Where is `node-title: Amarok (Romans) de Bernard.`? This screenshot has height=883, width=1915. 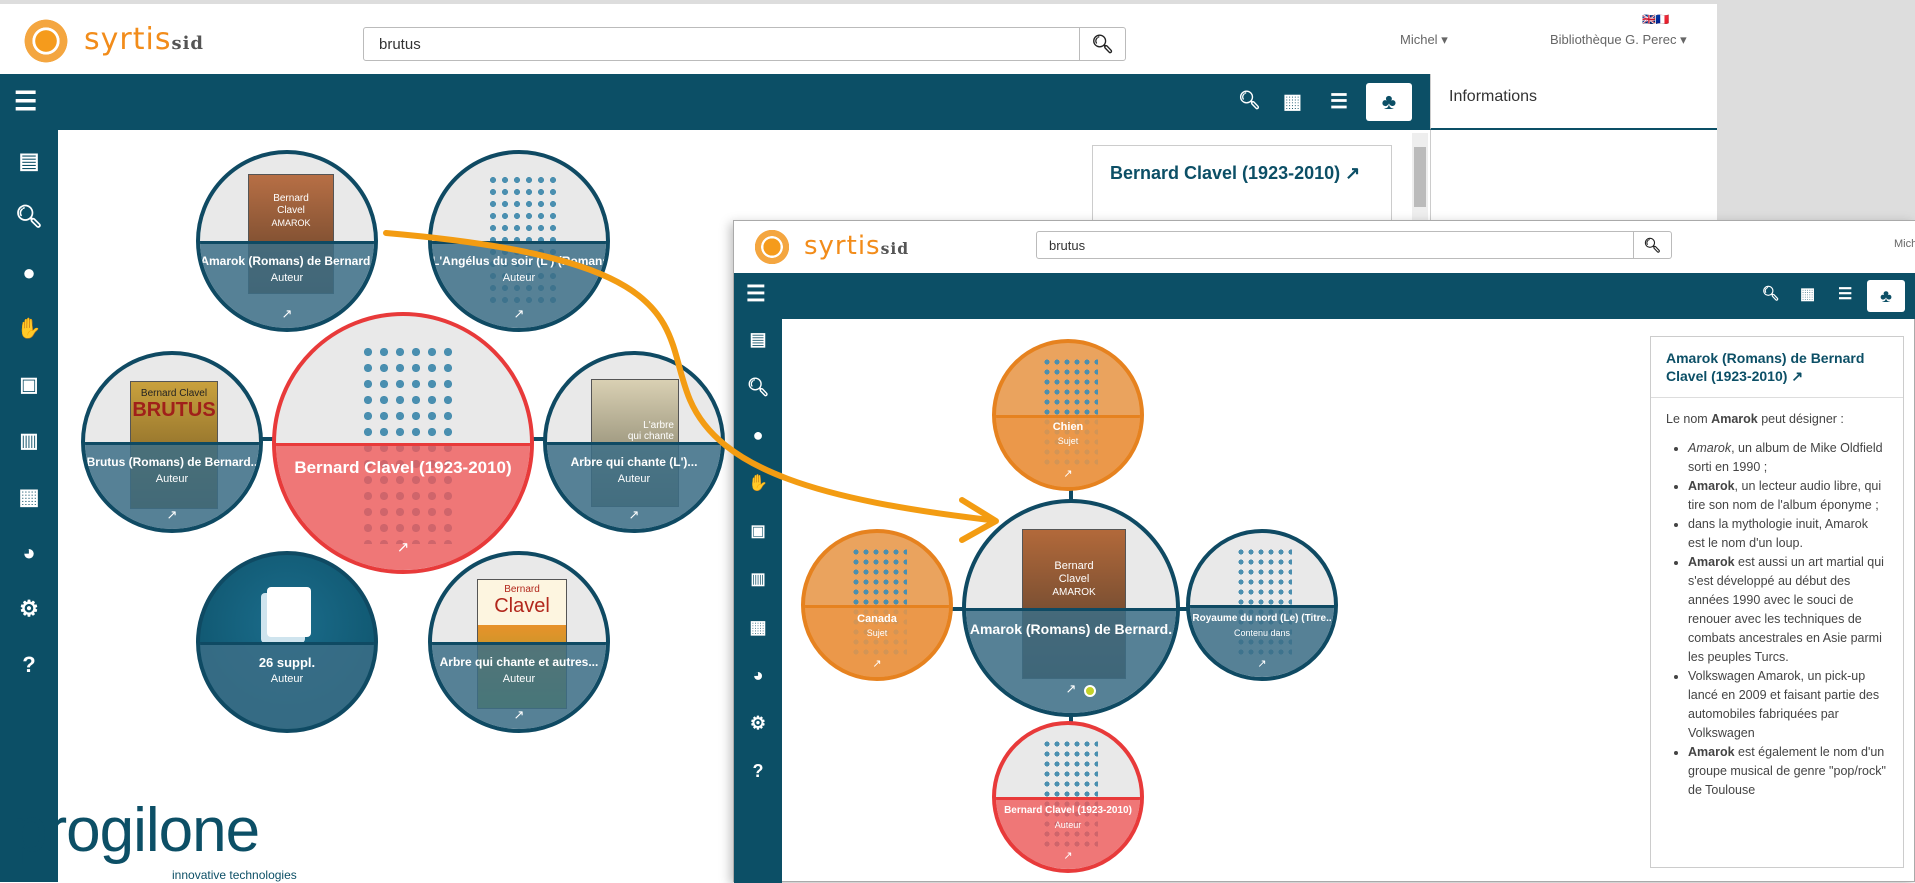 node-title: Amarok (Romans) de Bernard. is located at coordinates (287, 261).